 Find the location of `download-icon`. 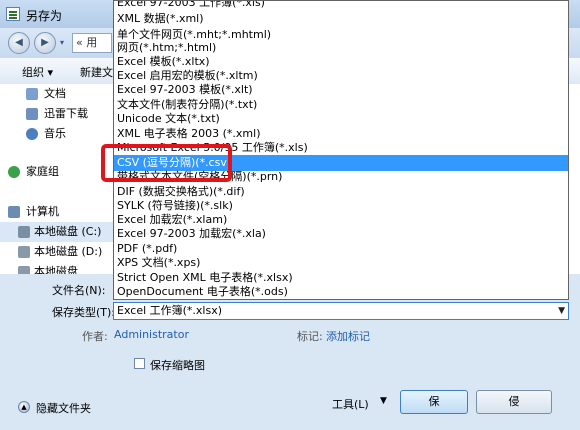

download-icon is located at coordinates (32, 114).